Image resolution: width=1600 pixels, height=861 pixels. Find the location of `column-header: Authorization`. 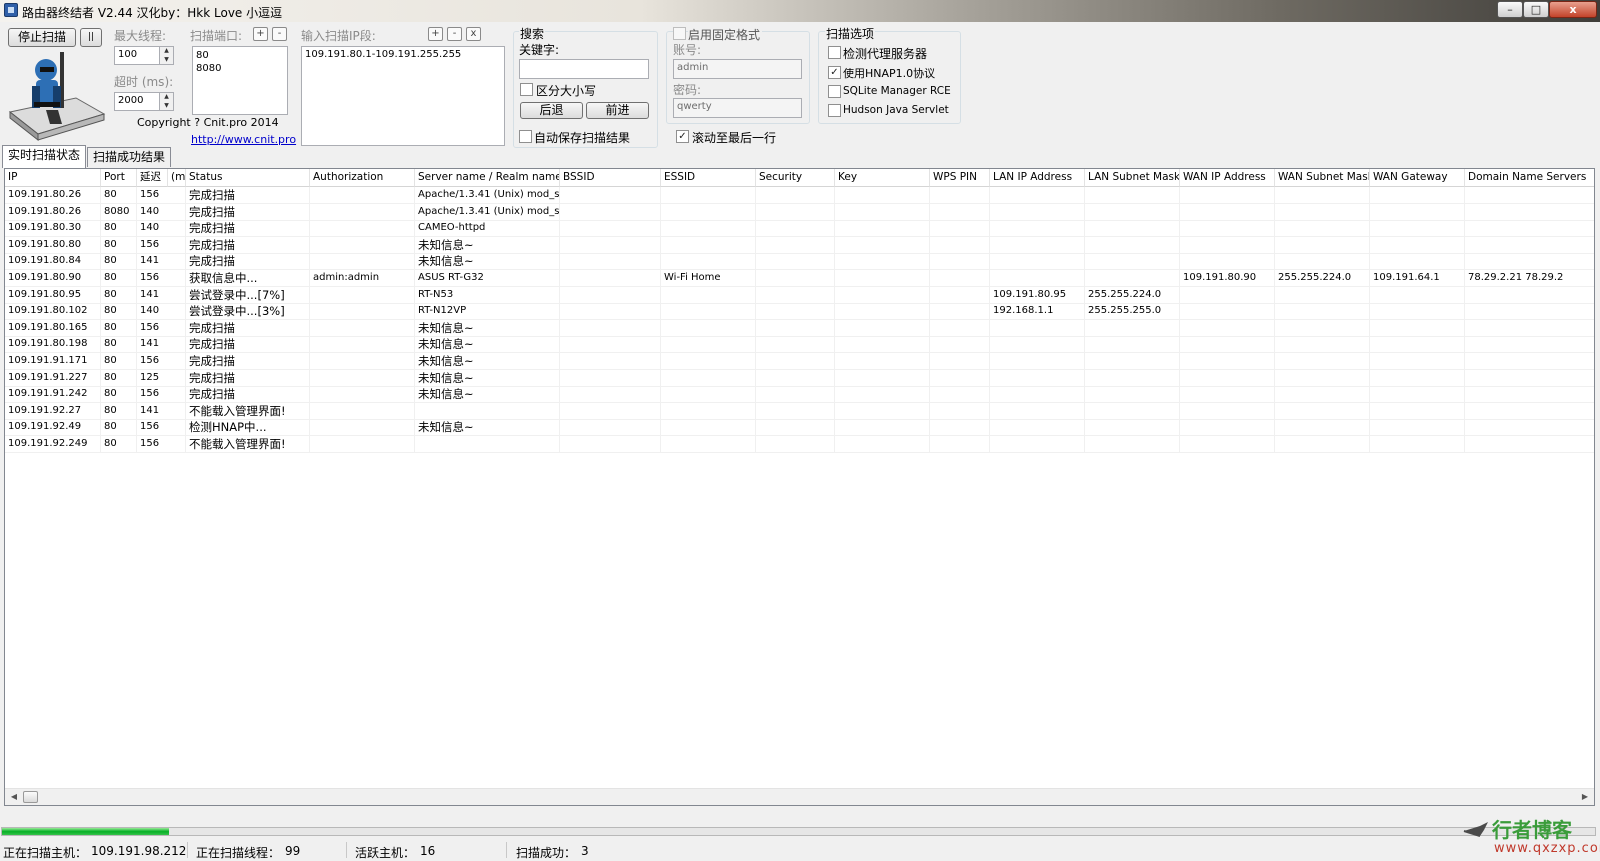

column-header: Authorization is located at coordinates (362, 178).